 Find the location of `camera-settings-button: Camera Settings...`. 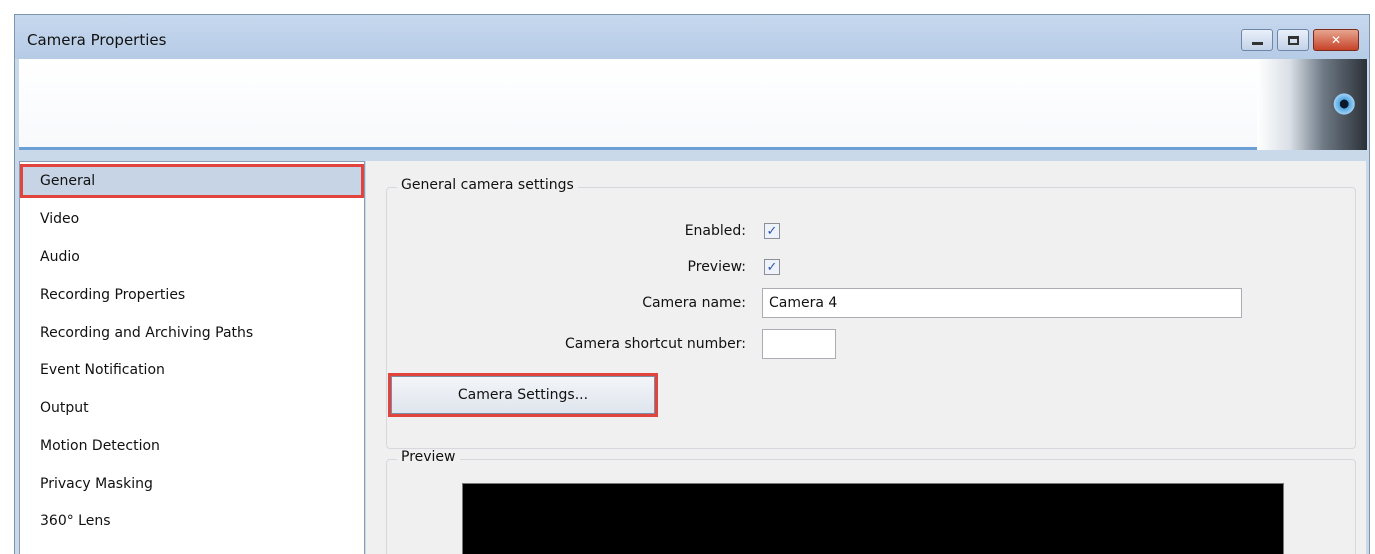

camera-settings-button: Camera Settings... is located at coordinates (523, 395).